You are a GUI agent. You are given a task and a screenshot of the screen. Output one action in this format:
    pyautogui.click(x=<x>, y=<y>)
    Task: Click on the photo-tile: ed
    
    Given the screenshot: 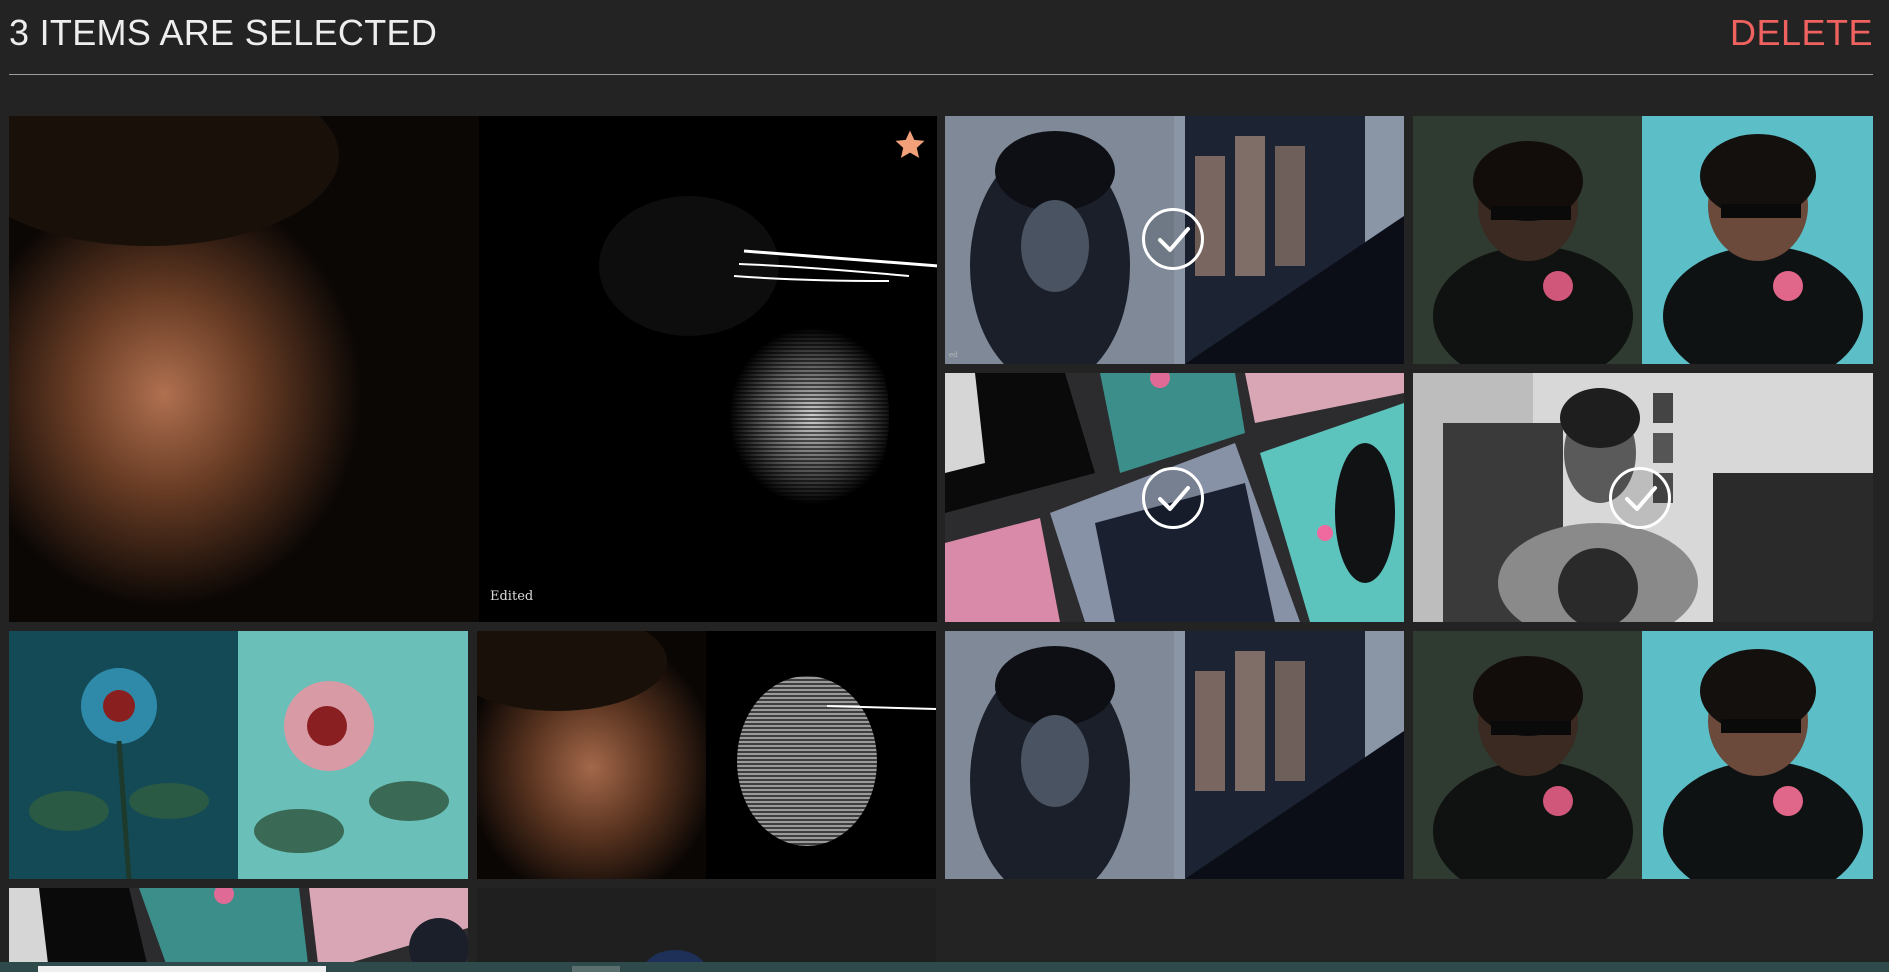 What is the action you would take?
    pyautogui.click(x=1174, y=240)
    